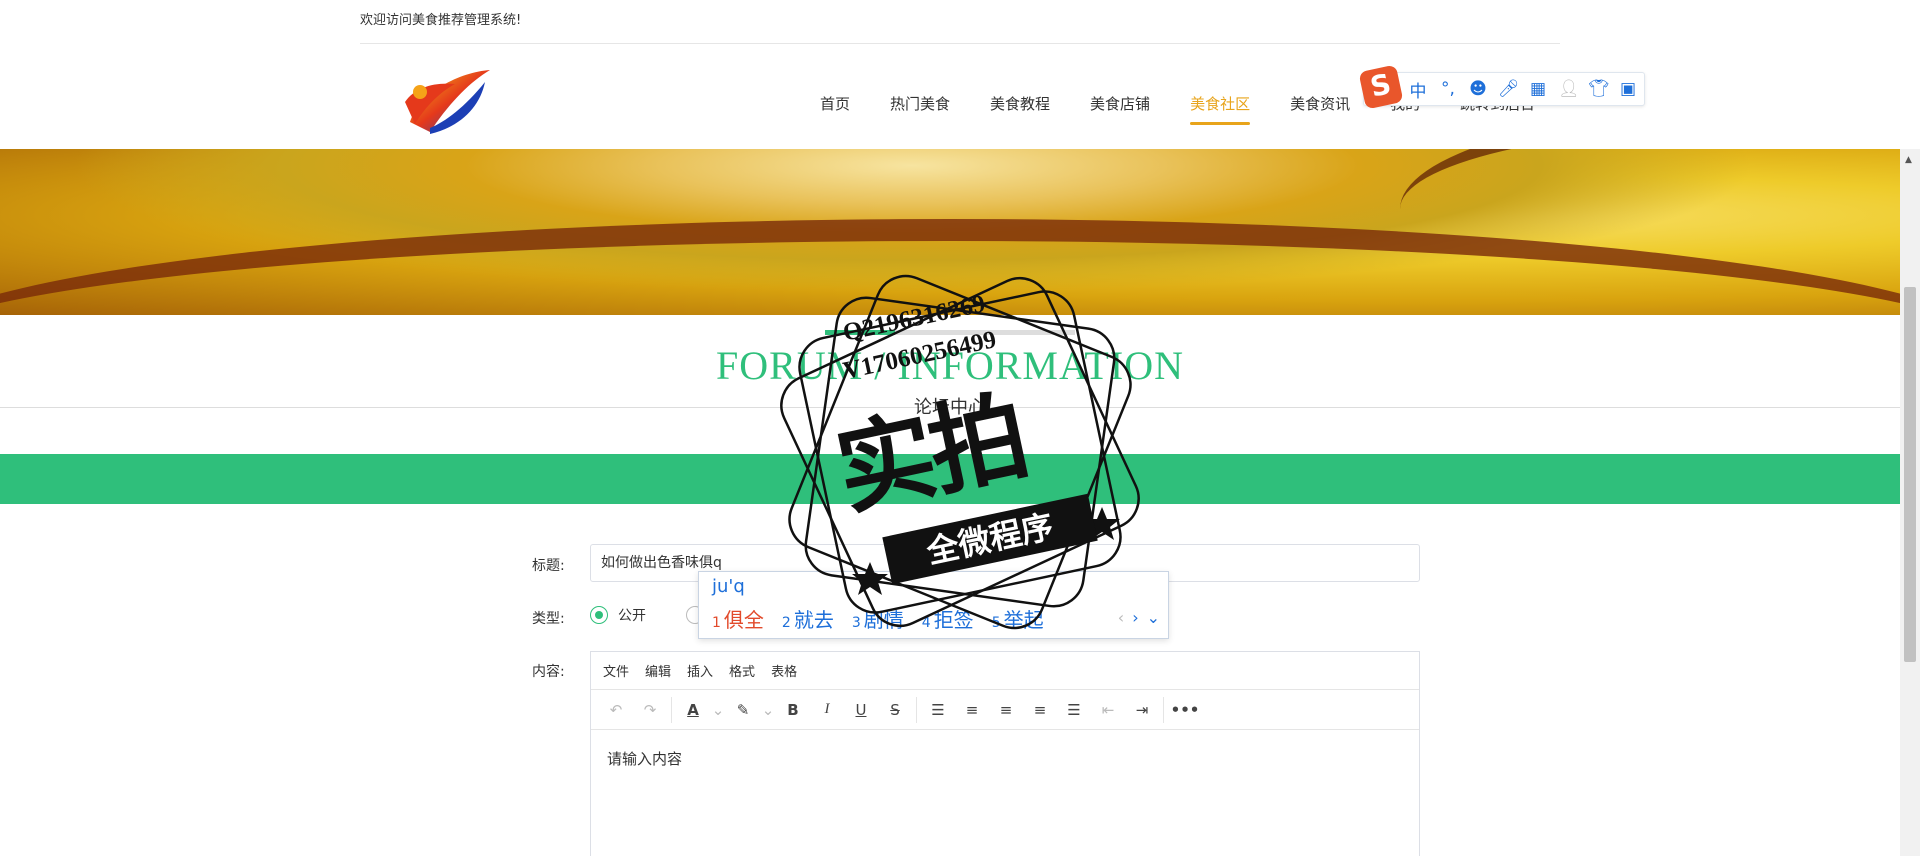 This screenshot has height=856, width=1920. I want to click on user-icon: 👤︎, so click(1569, 89).